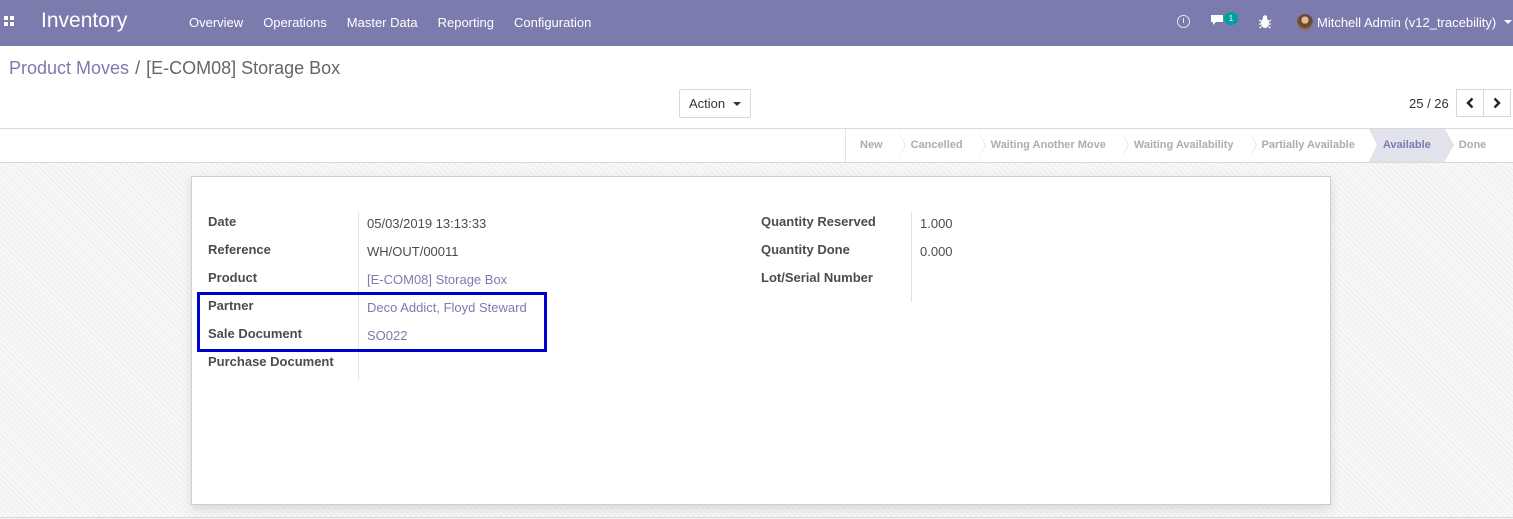 Image resolution: width=1513 pixels, height=519 pixels. I want to click on breadcrumb-product-moves: Product Moves, so click(69, 68).